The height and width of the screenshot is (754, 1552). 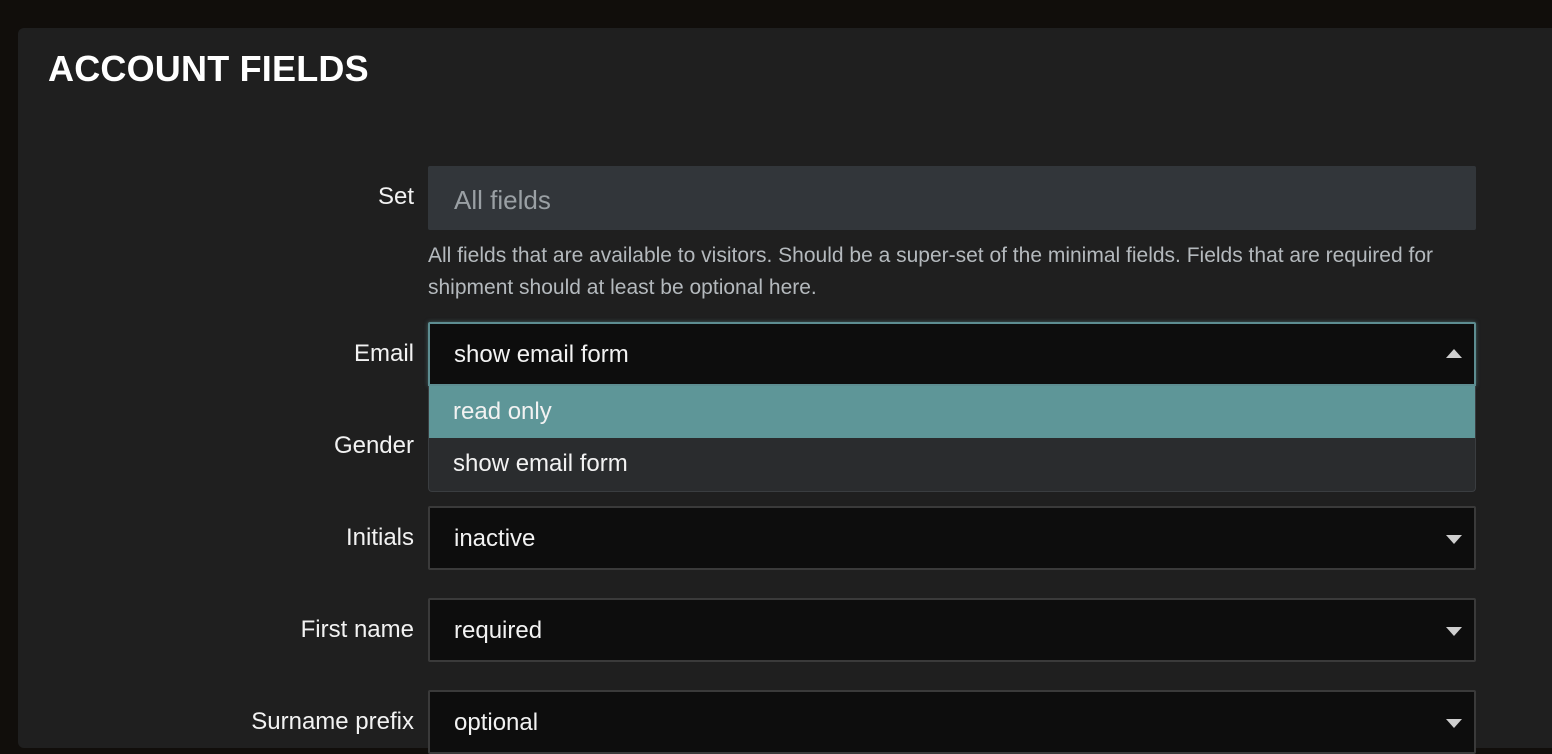 What do you see at coordinates (495, 538) in the screenshot?
I see `initials-select-value: inactive` at bounding box center [495, 538].